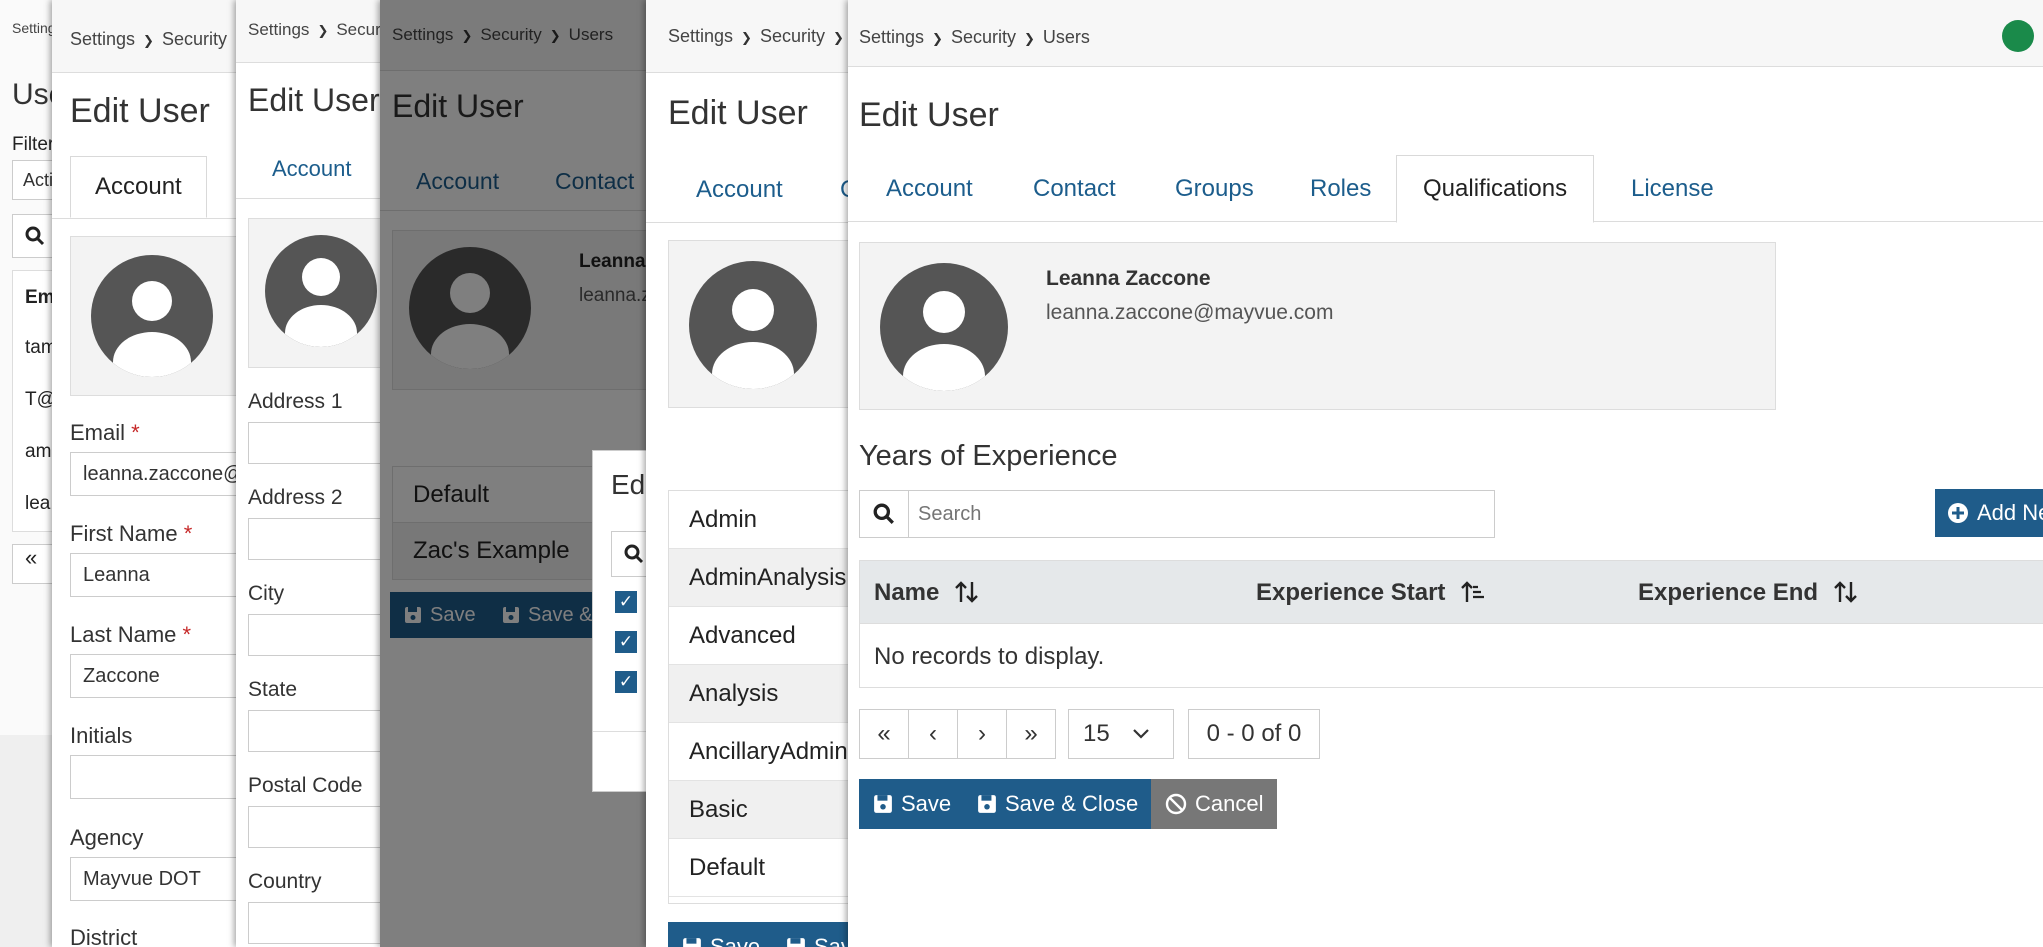  I want to click on search-field, so click(1198, 514).